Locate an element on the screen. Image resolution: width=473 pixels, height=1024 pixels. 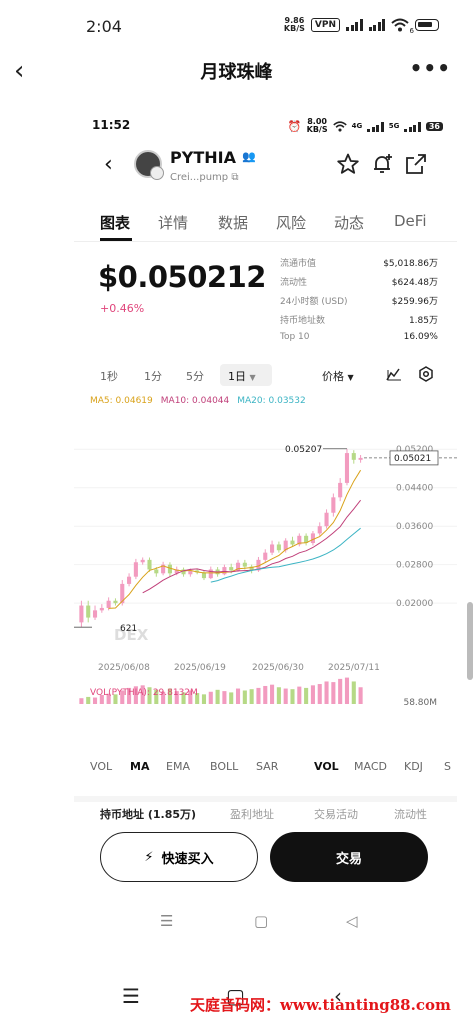
stat-value: $259.96万 is located at coordinates (414, 302).